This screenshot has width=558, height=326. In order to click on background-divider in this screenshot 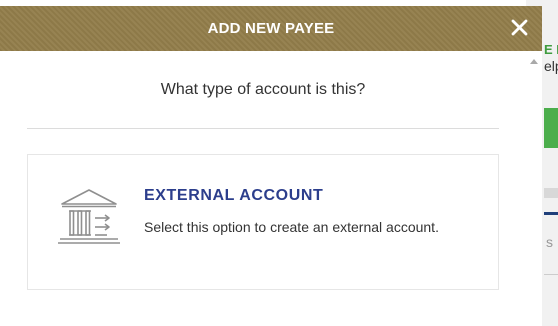, I will do `click(551, 274)`.